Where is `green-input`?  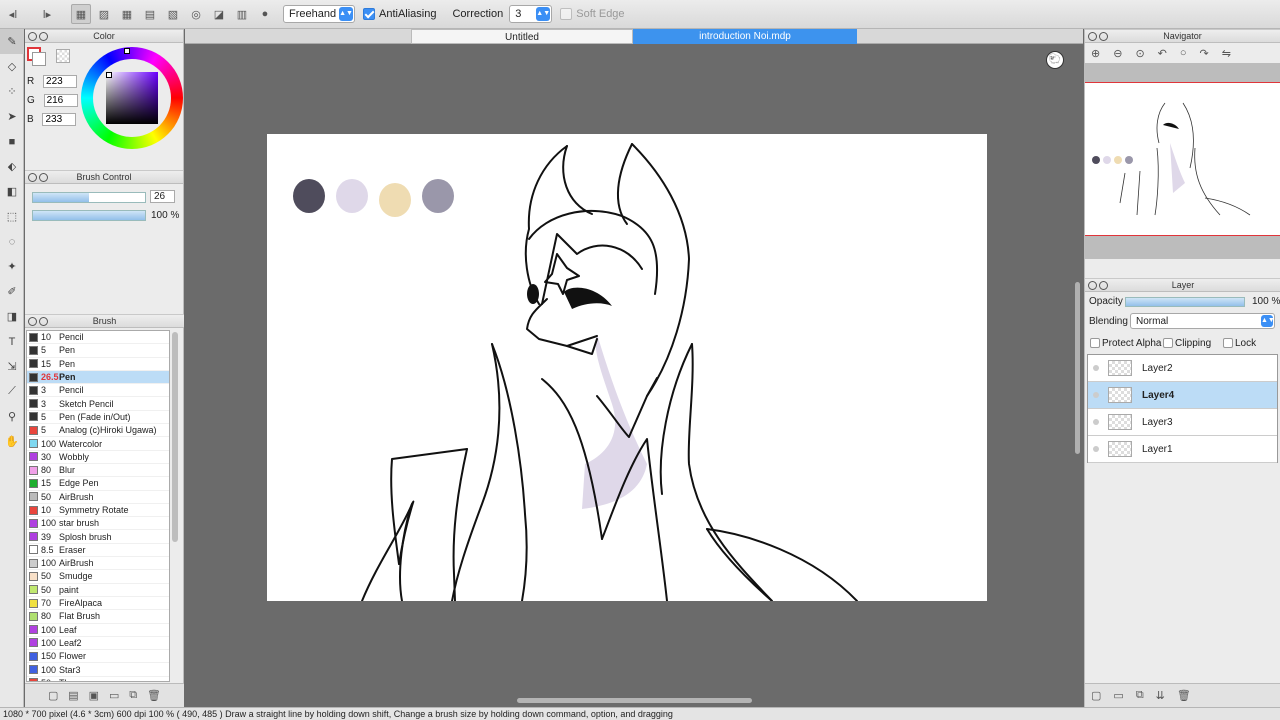
green-input is located at coordinates (60, 100).